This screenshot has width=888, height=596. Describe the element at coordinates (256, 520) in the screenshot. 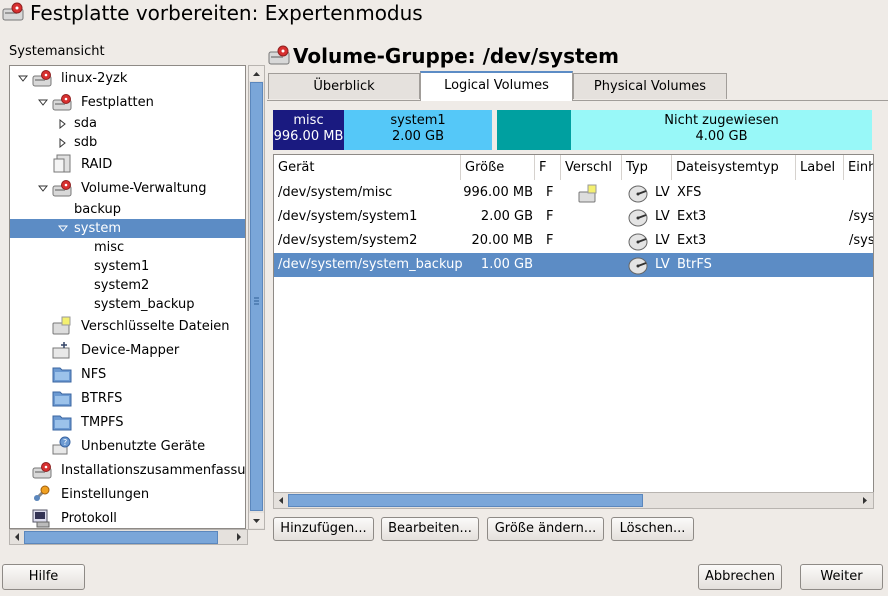

I see `scroll-down-button` at that location.